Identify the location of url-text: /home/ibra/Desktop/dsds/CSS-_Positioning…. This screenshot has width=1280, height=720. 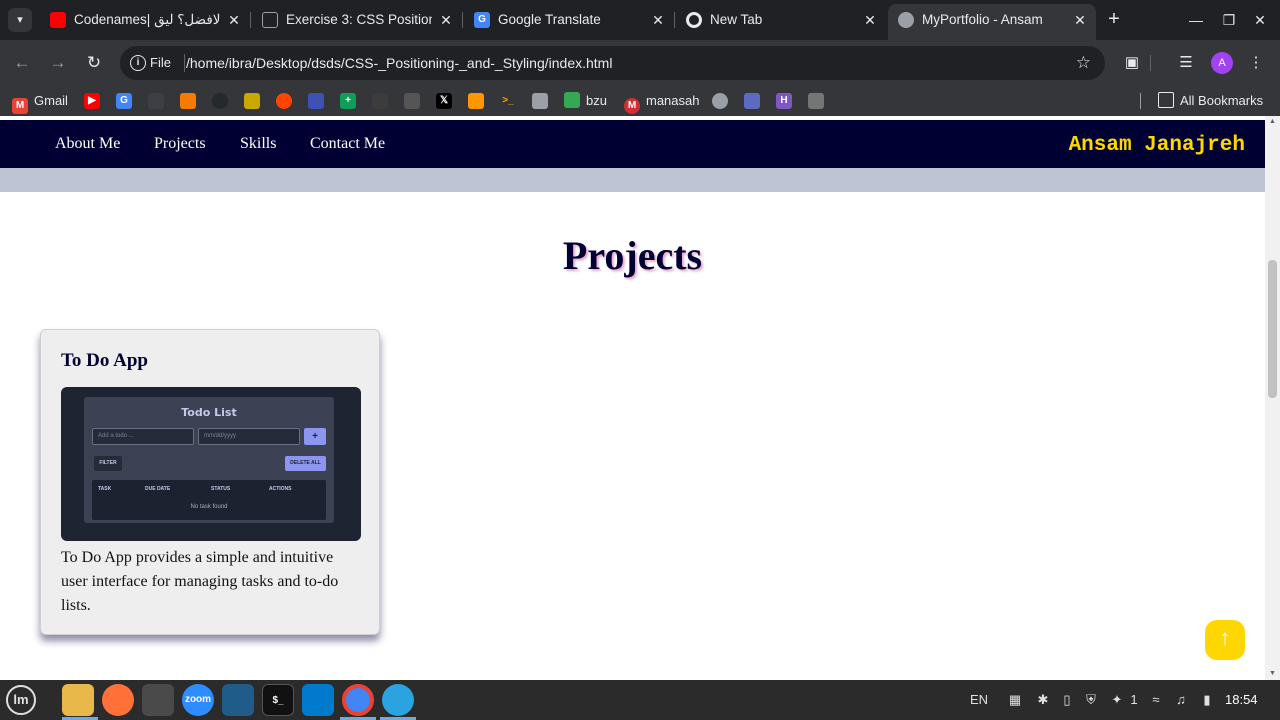
(399, 63).